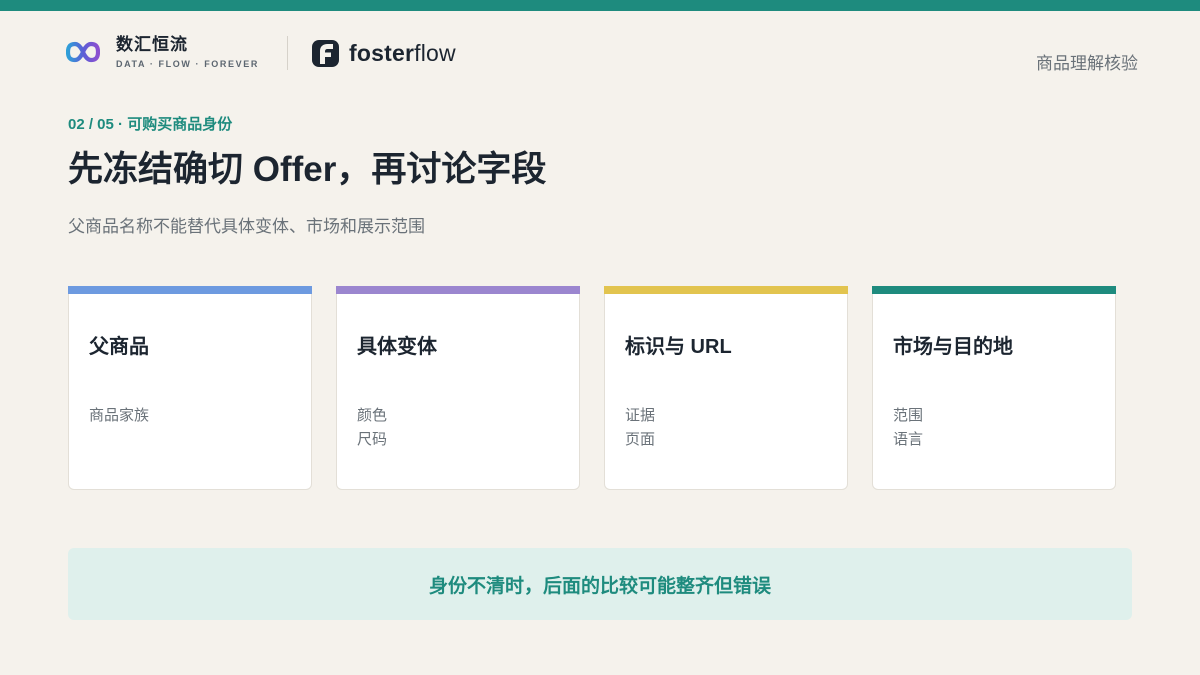 Image resolution: width=1200 pixels, height=675 pixels. I want to click on partner-wordmark: fosterflow, so click(402, 53).